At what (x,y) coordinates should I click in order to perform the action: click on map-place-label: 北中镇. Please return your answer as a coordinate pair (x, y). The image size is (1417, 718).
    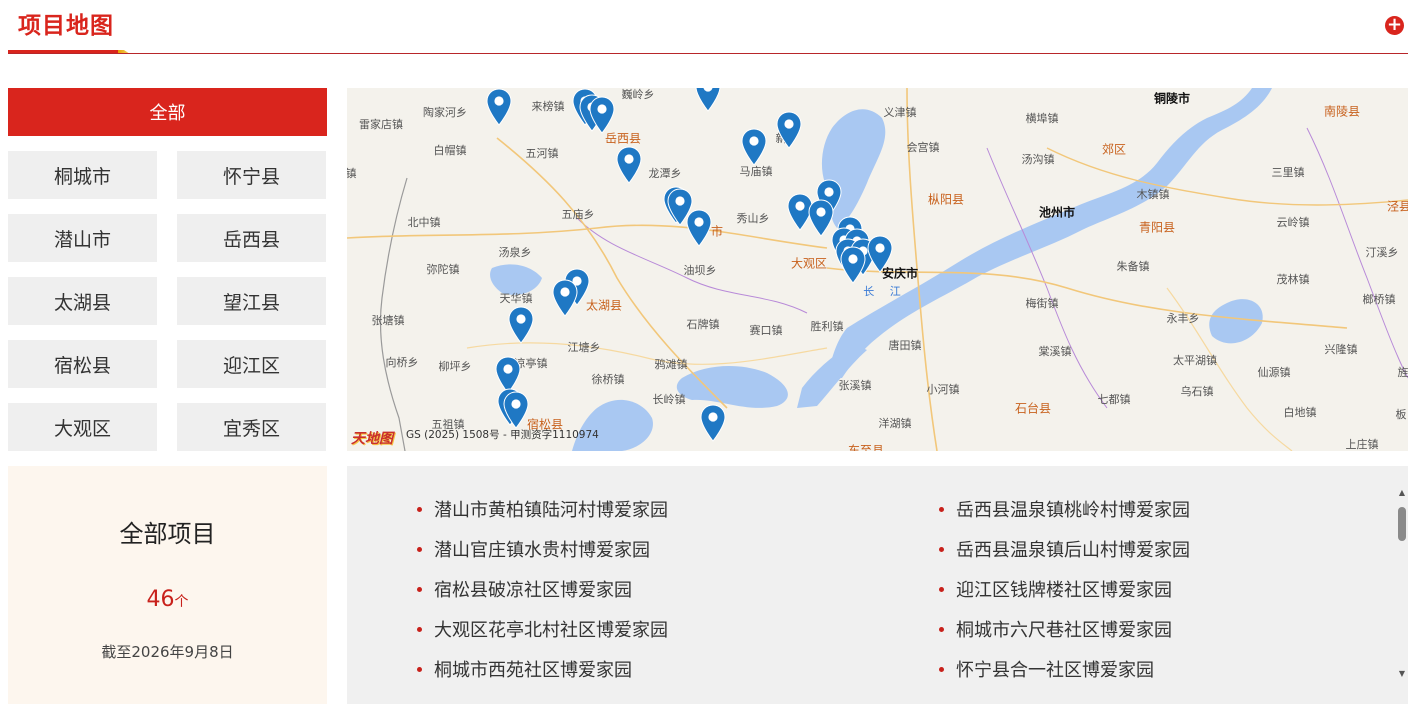
    Looking at the image, I should click on (424, 222).